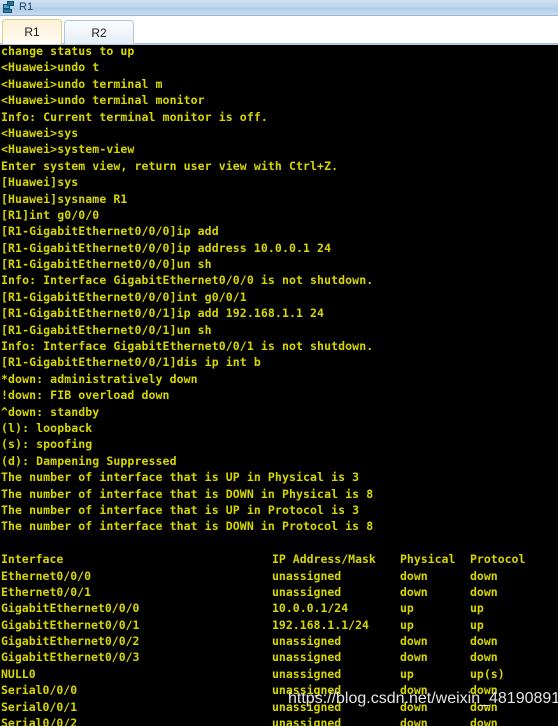 The image size is (558, 726). Describe the element at coordinates (64, 198) in the screenshot. I see `terminal-line: [Huawei]sysname R1` at that location.